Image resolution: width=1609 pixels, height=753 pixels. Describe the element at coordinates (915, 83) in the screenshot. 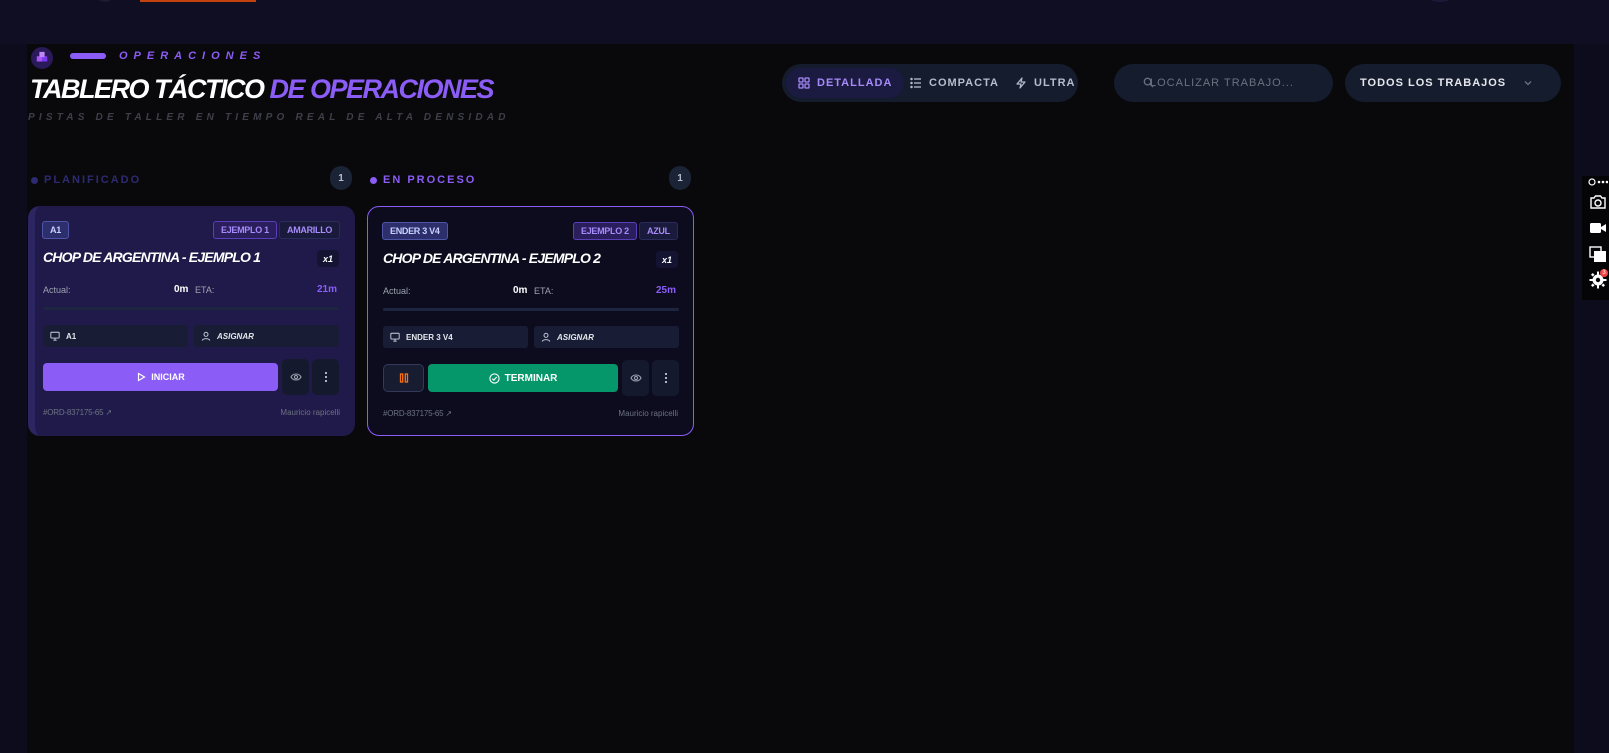

I see `list-icon` at that location.